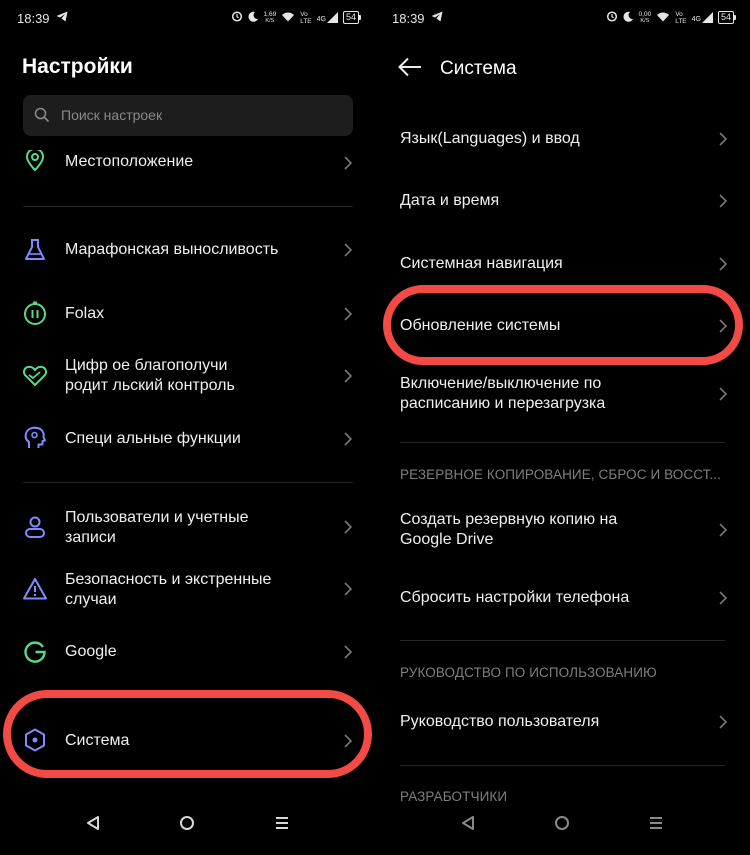 This screenshot has height=855, width=750. What do you see at coordinates (503, 403) in the screenshot?
I see `system-item-label-2: расписанию и перезагрузка` at bounding box center [503, 403].